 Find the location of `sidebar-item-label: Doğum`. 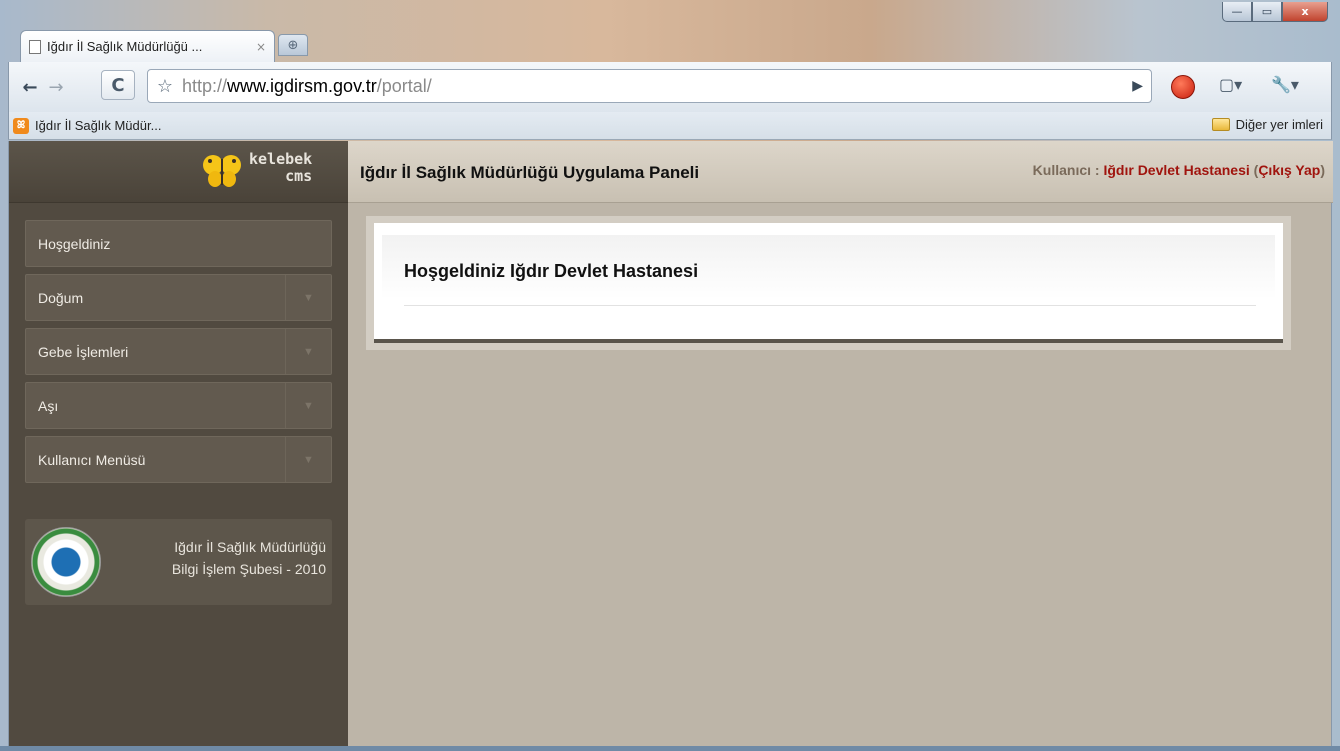

sidebar-item-label: Doğum is located at coordinates (61, 297).